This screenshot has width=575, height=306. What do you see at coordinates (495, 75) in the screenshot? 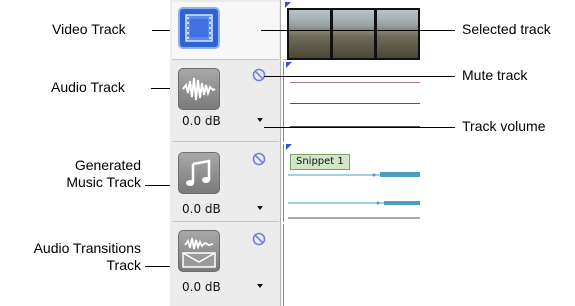
I see `callout-mute-track: Mute track` at bounding box center [495, 75].